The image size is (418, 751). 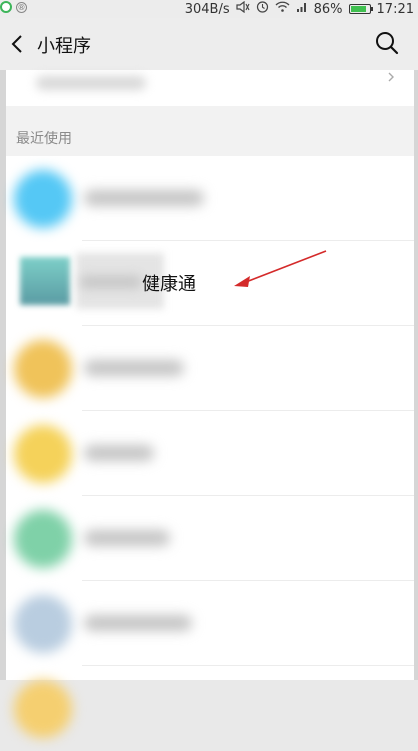 I want to click on section-header: 最近使用, so click(x=210, y=131).